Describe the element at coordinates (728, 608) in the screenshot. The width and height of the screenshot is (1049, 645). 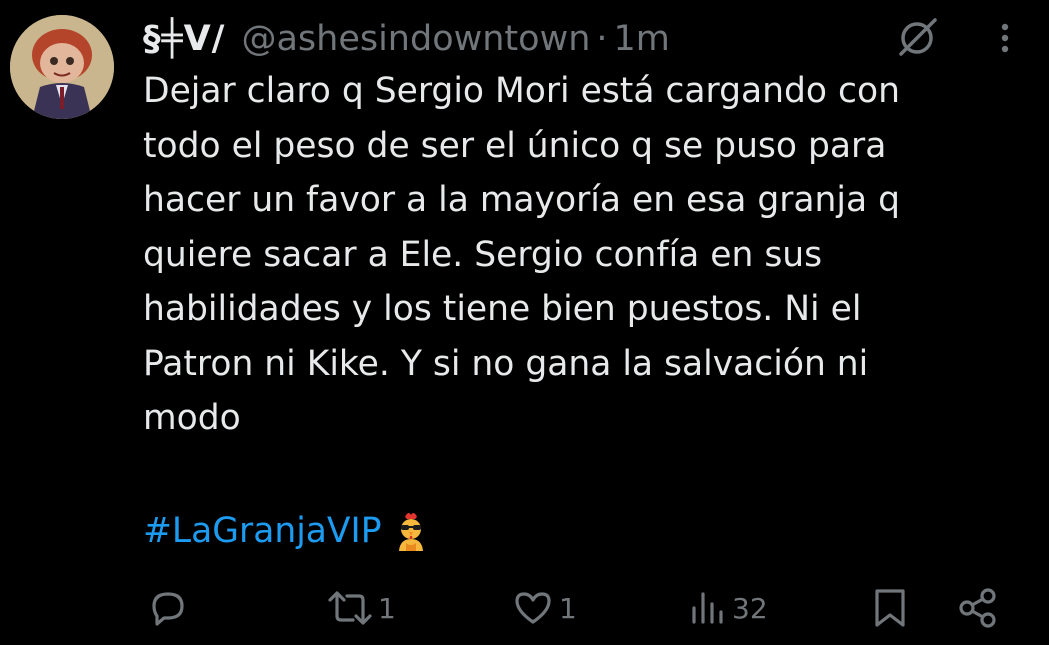
I see `views-button: 32` at that location.